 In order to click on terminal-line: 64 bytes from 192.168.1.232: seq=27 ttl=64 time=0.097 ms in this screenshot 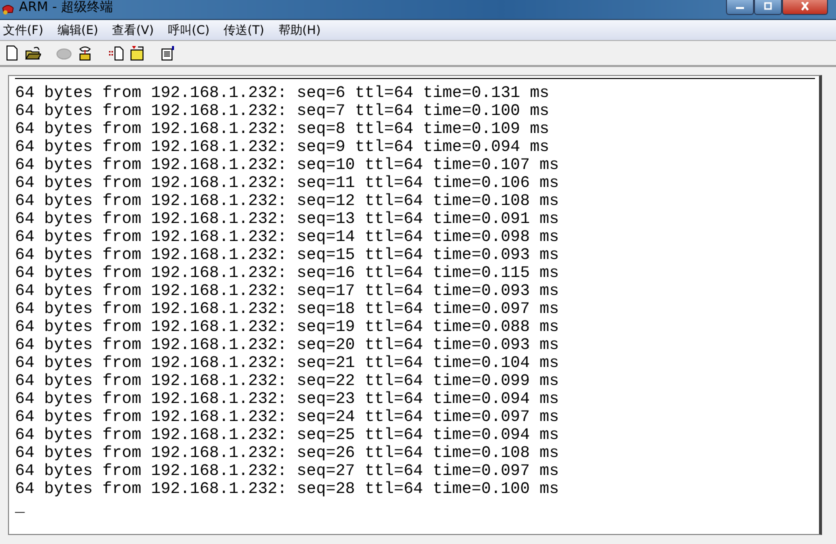, I will do `click(287, 471)`.